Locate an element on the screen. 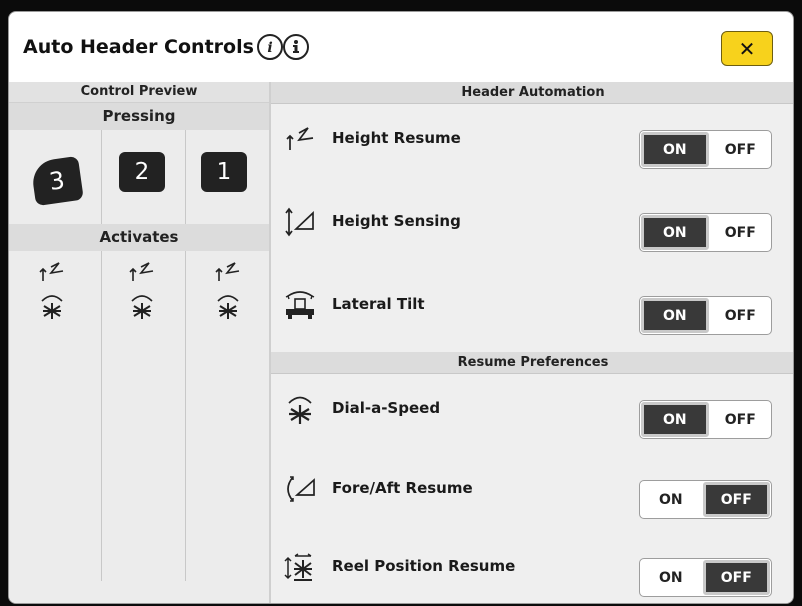 This screenshot has height=606, width=802. title-bar: Auto Header Controls i ✕ is located at coordinates (401, 47).